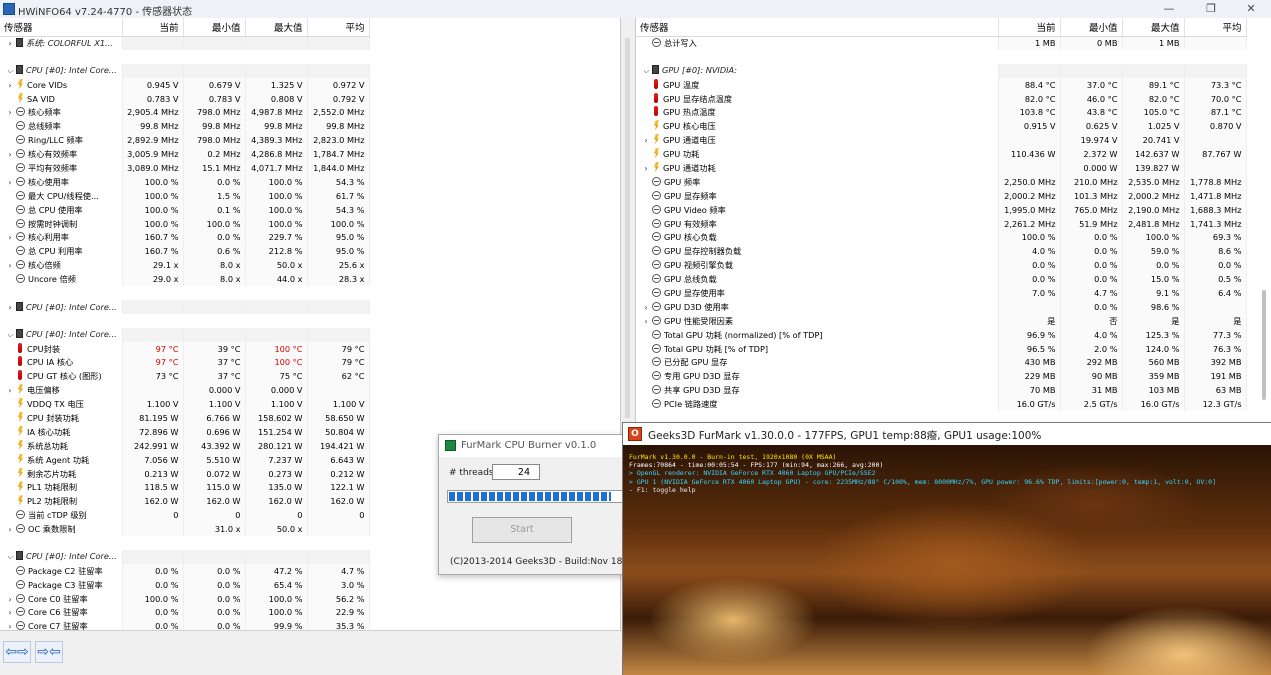 The height and width of the screenshot is (675, 1271). Describe the element at coordinates (941, 390) in the screenshot. I see `sensor-row: 共享 GPU D3D 显存 70 MB 31 MB 103 MB 63 MB` at that location.